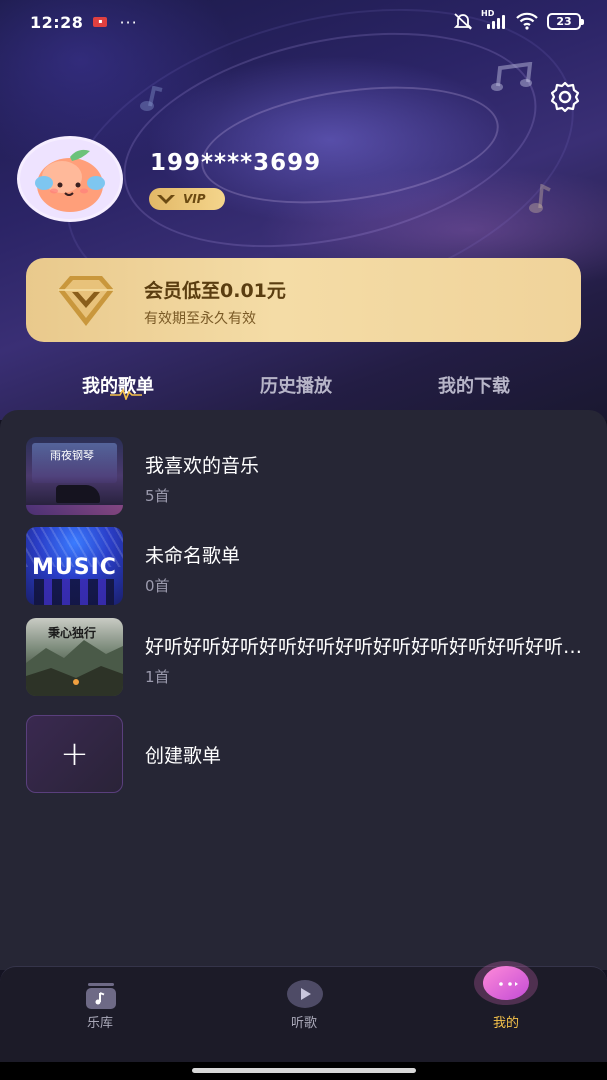 This screenshot has height=1080, width=607. What do you see at coordinates (505, 1023) in the screenshot?
I see `nav-label-mine: 我的` at bounding box center [505, 1023].